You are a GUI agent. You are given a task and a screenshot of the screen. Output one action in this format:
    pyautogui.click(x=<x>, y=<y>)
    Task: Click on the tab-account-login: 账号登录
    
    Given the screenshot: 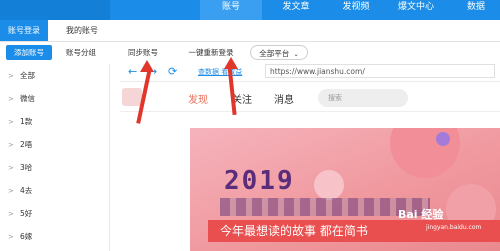 What is the action you would take?
    pyautogui.click(x=24, y=30)
    